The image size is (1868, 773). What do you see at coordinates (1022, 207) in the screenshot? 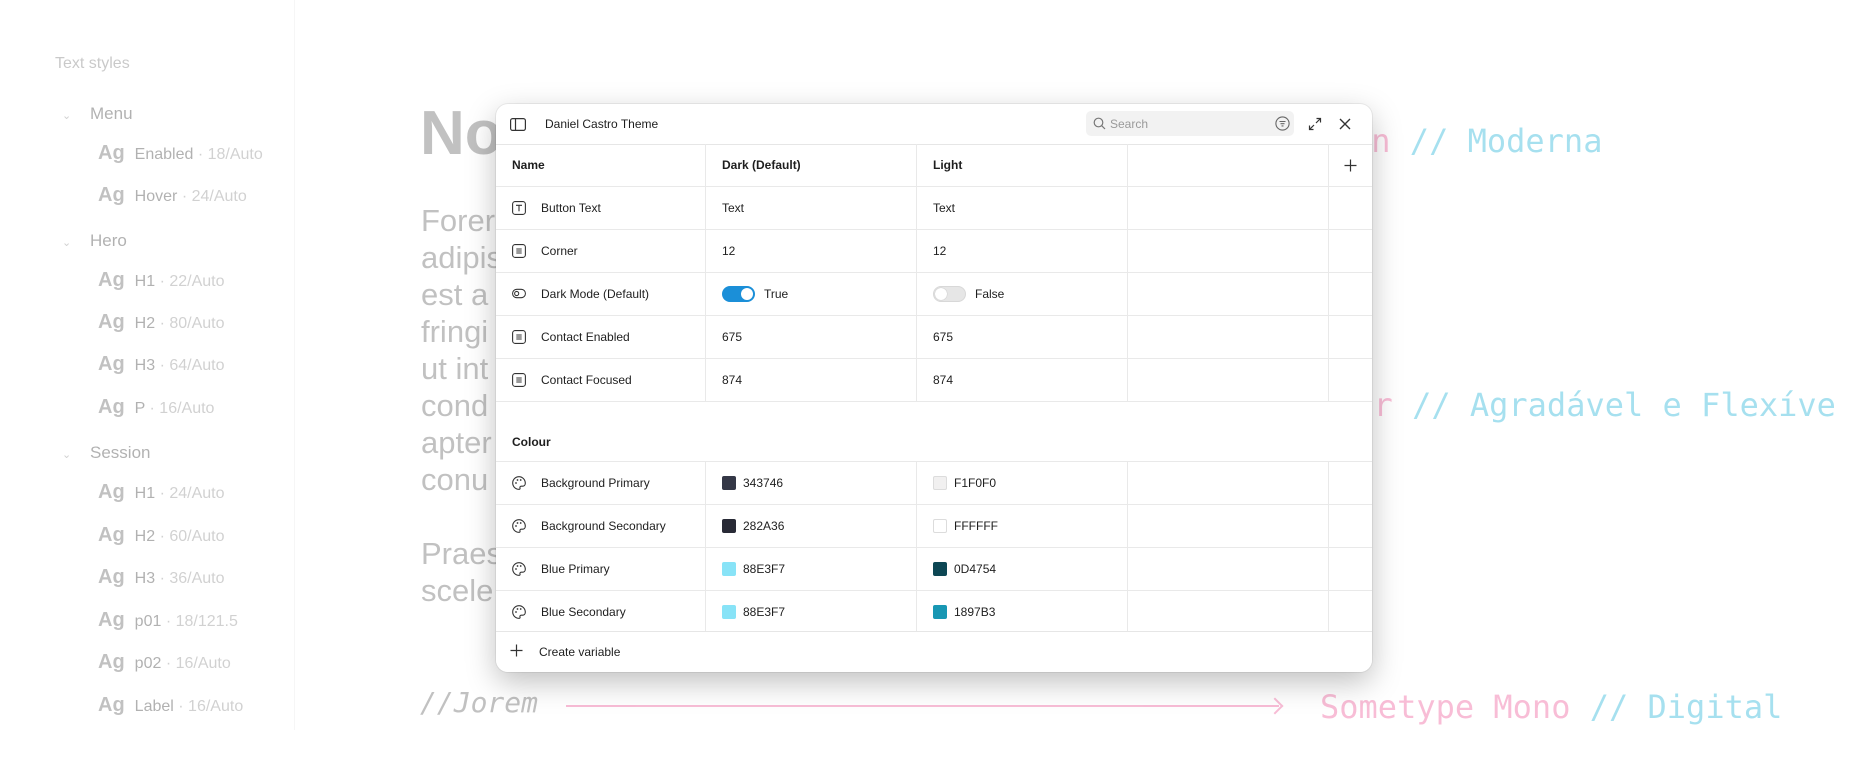
I see `value-cell-light: Text` at bounding box center [1022, 207].